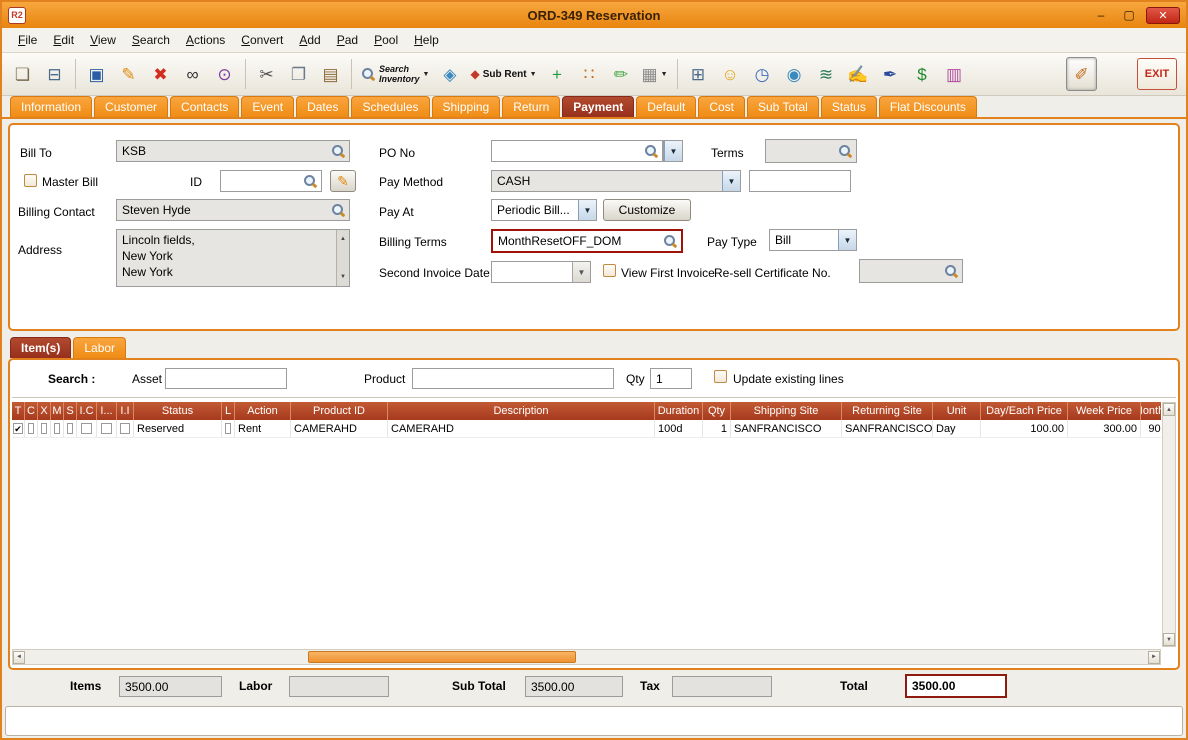 The image size is (1188, 740). Describe the element at coordinates (957, 411) in the screenshot. I see `column-header-unit: Unit` at that location.